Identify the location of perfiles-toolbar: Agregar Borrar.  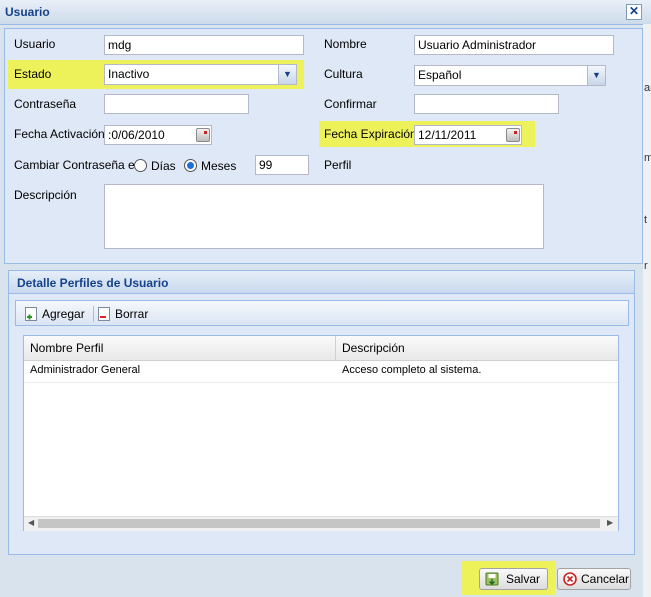
(322, 313).